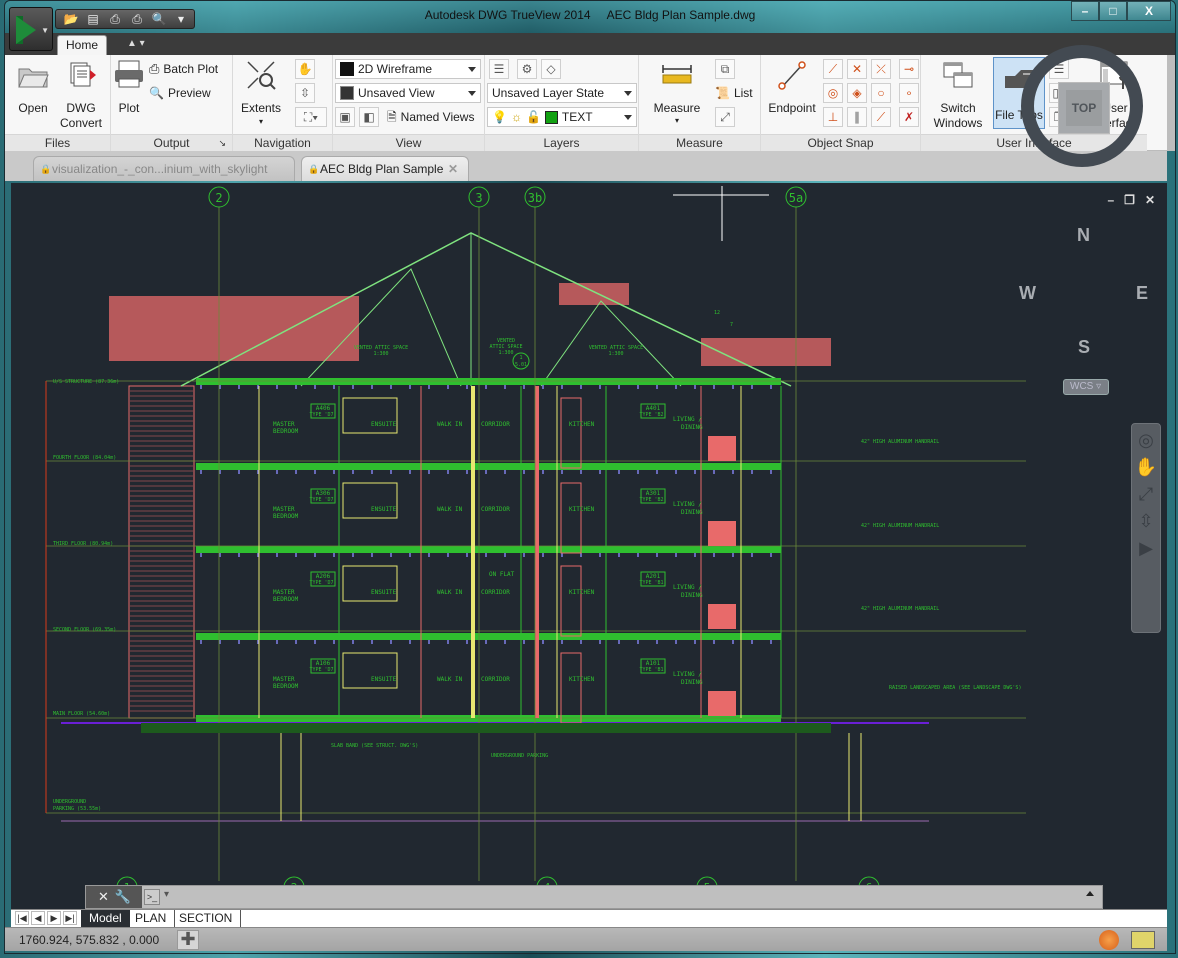  I want to click on open-button: Open, so click(33, 87).